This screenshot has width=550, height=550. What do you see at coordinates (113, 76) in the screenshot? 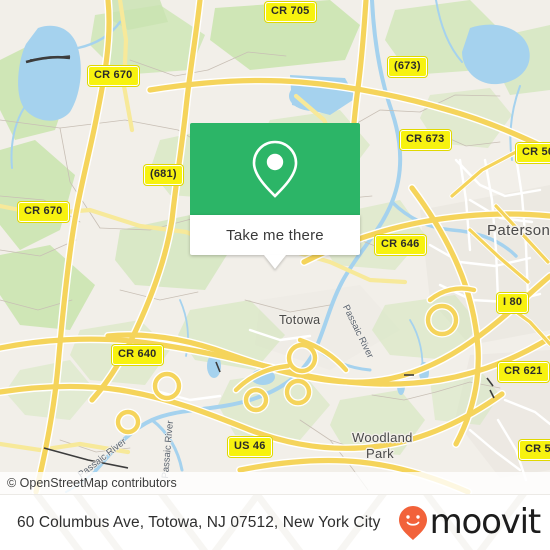
I see `road-shield-cr-670: CR 670` at bounding box center [113, 76].